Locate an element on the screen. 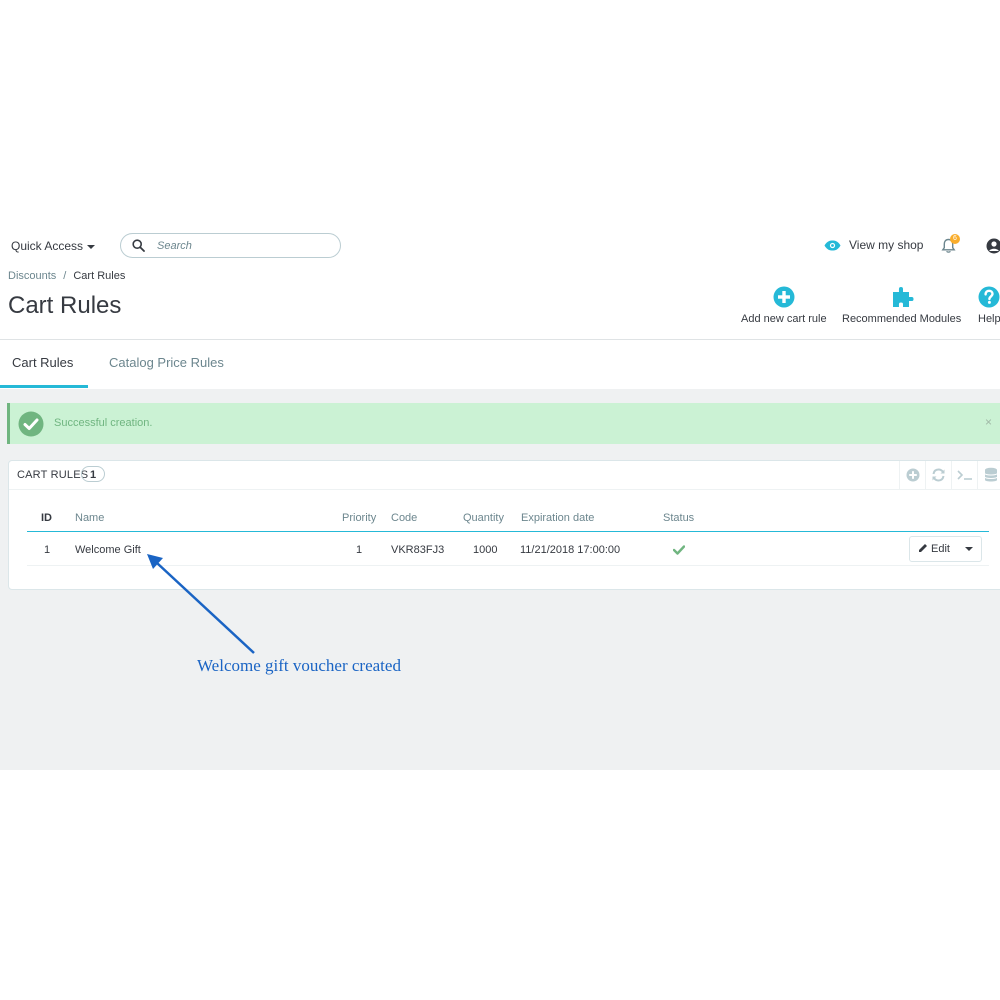 The height and width of the screenshot is (1000, 1000). add-new-cart-rule-label: Add new cart rule is located at coordinates (784, 319).